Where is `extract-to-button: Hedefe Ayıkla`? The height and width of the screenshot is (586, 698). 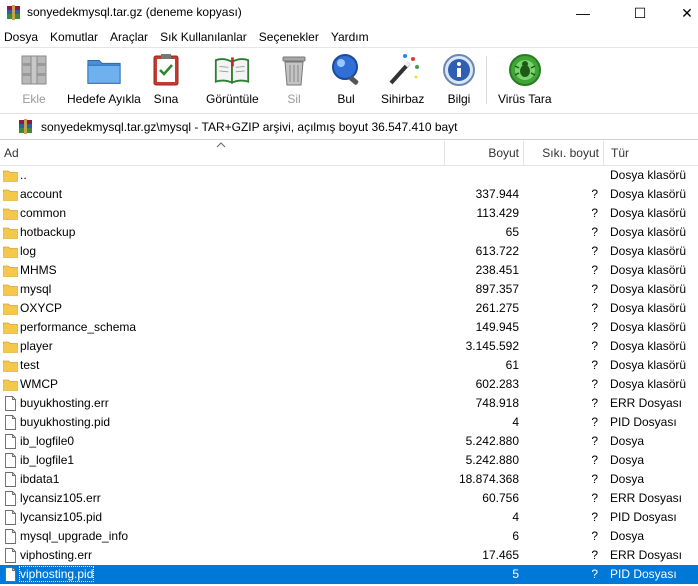
extract-to-button: Hedefe Ayıkla is located at coordinates (104, 79).